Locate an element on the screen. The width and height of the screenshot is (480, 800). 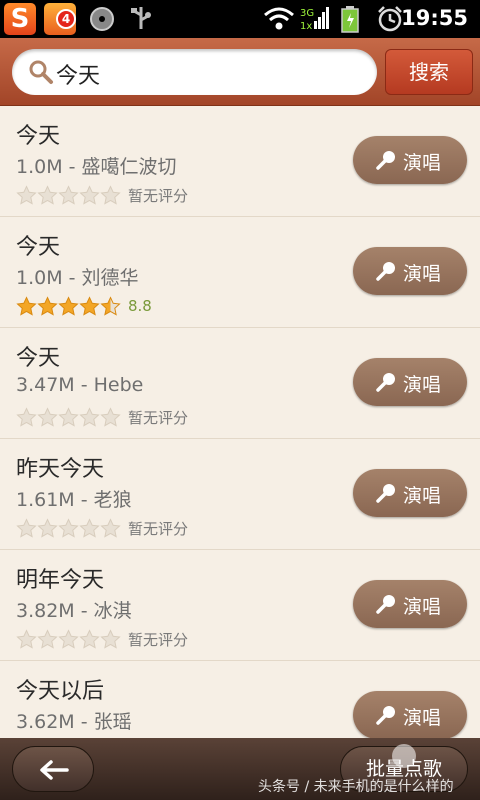
song-row: 今天 1.0M - 刘德华 8.8 演唱 is located at coordinates (240, 272).